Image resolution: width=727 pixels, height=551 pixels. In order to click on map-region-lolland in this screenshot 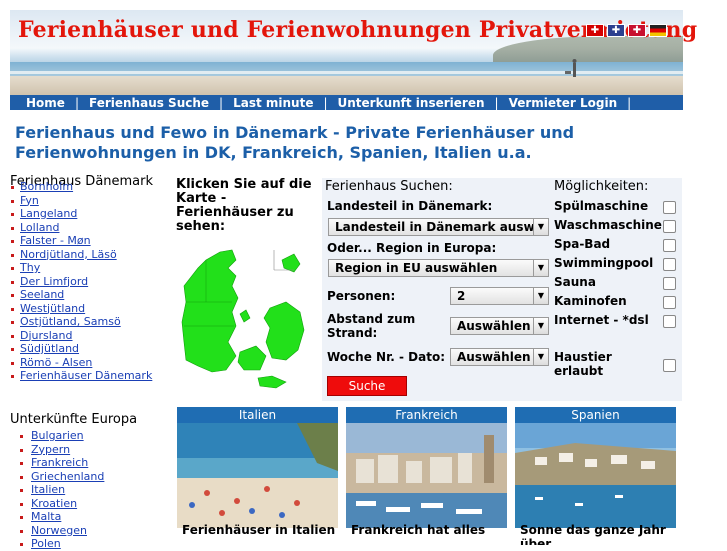, I will do `click(272, 382)`.